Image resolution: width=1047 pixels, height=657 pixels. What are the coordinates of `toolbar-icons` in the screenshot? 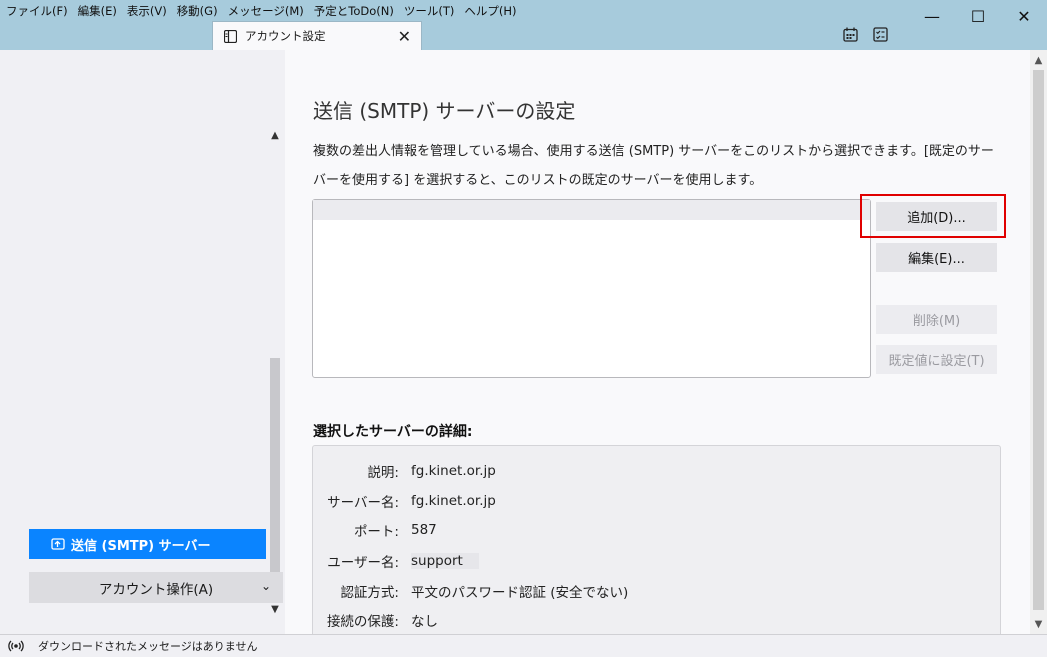 It's located at (866, 35).